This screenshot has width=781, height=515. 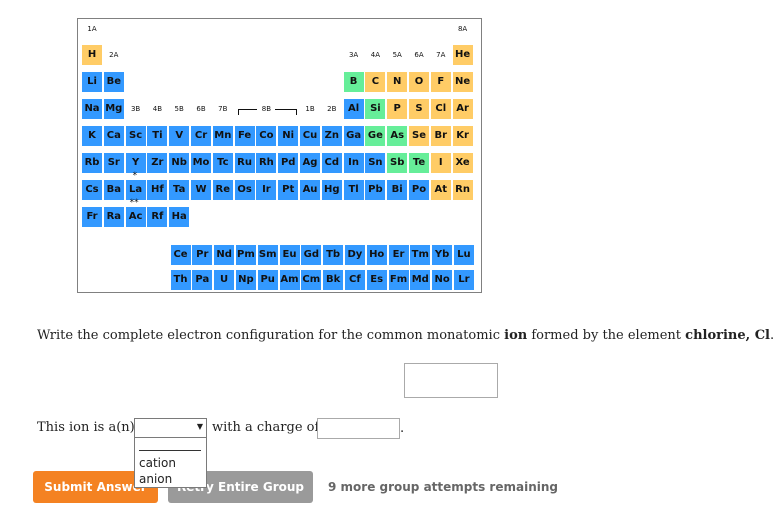 What do you see at coordinates (266, 163) in the screenshot?
I see `element-rh: Rh` at bounding box center [266, 163].